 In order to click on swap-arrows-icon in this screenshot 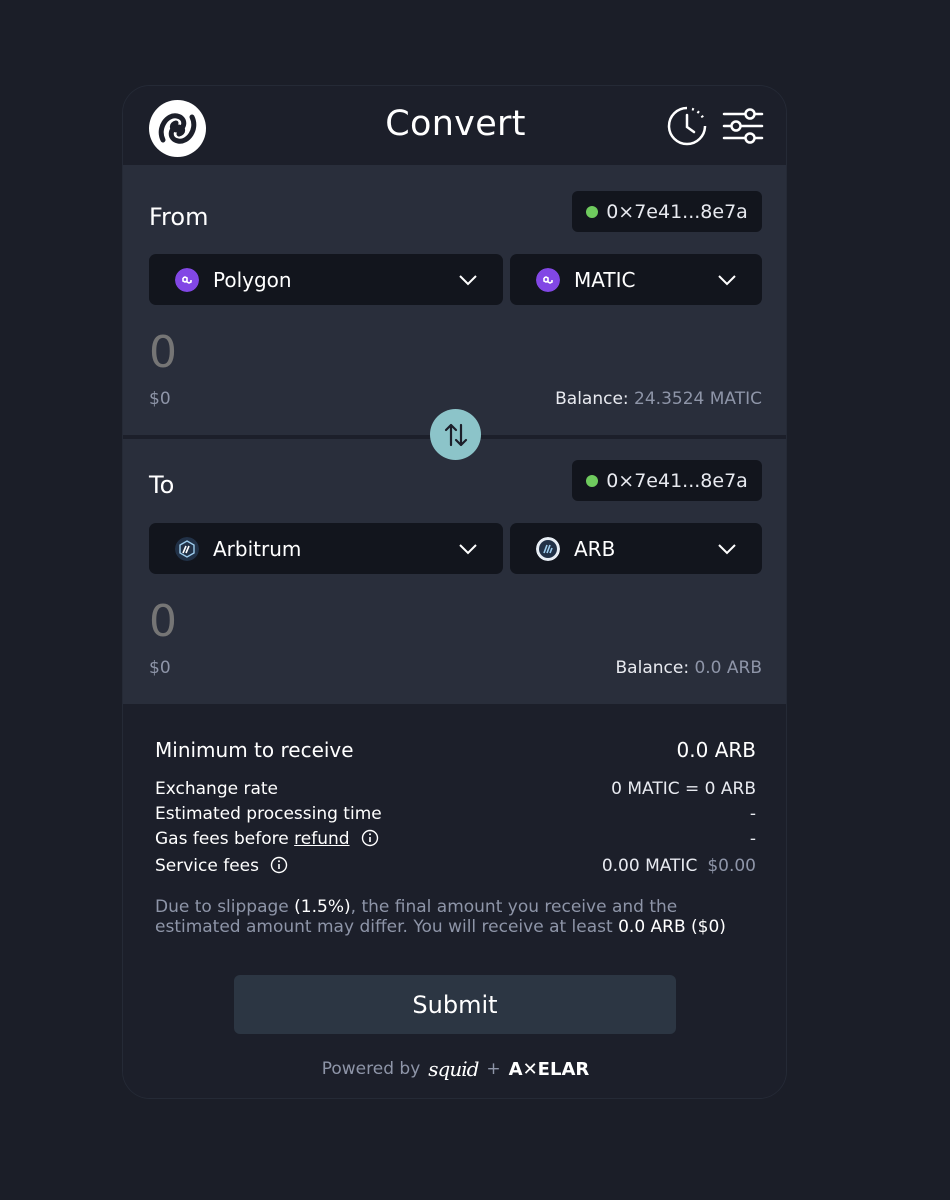, I will do `click(455, 434)`.